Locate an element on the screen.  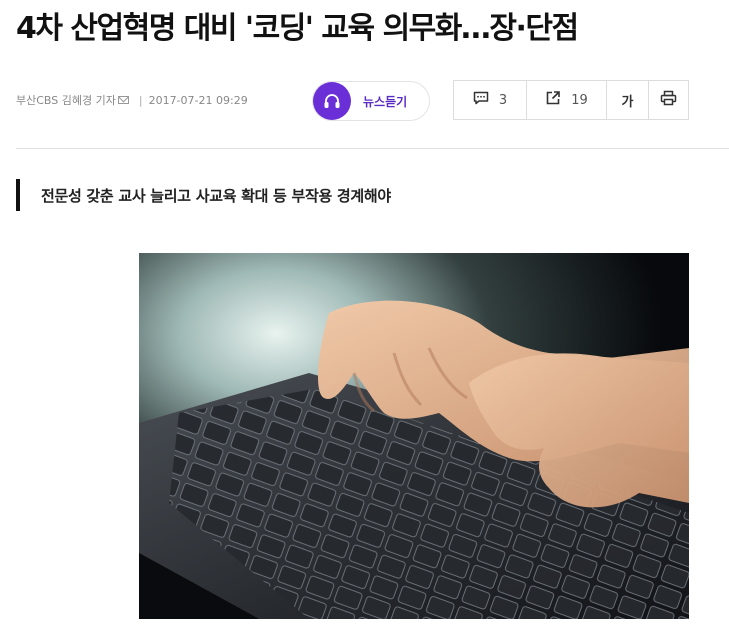
publish-date: 2017-07-21 09:29 is located at coordinates (198, 100).